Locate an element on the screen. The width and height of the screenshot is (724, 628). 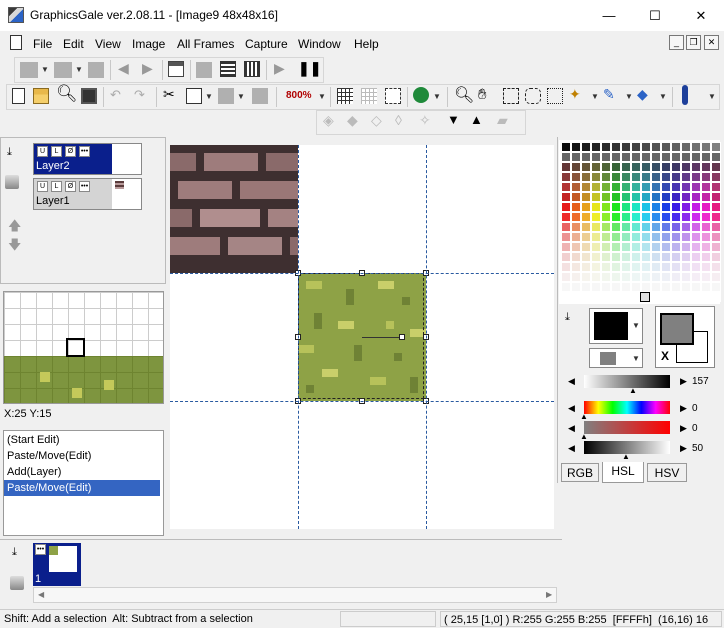
previous-frame-icon: ◀ is located at coordinates (123, 68).